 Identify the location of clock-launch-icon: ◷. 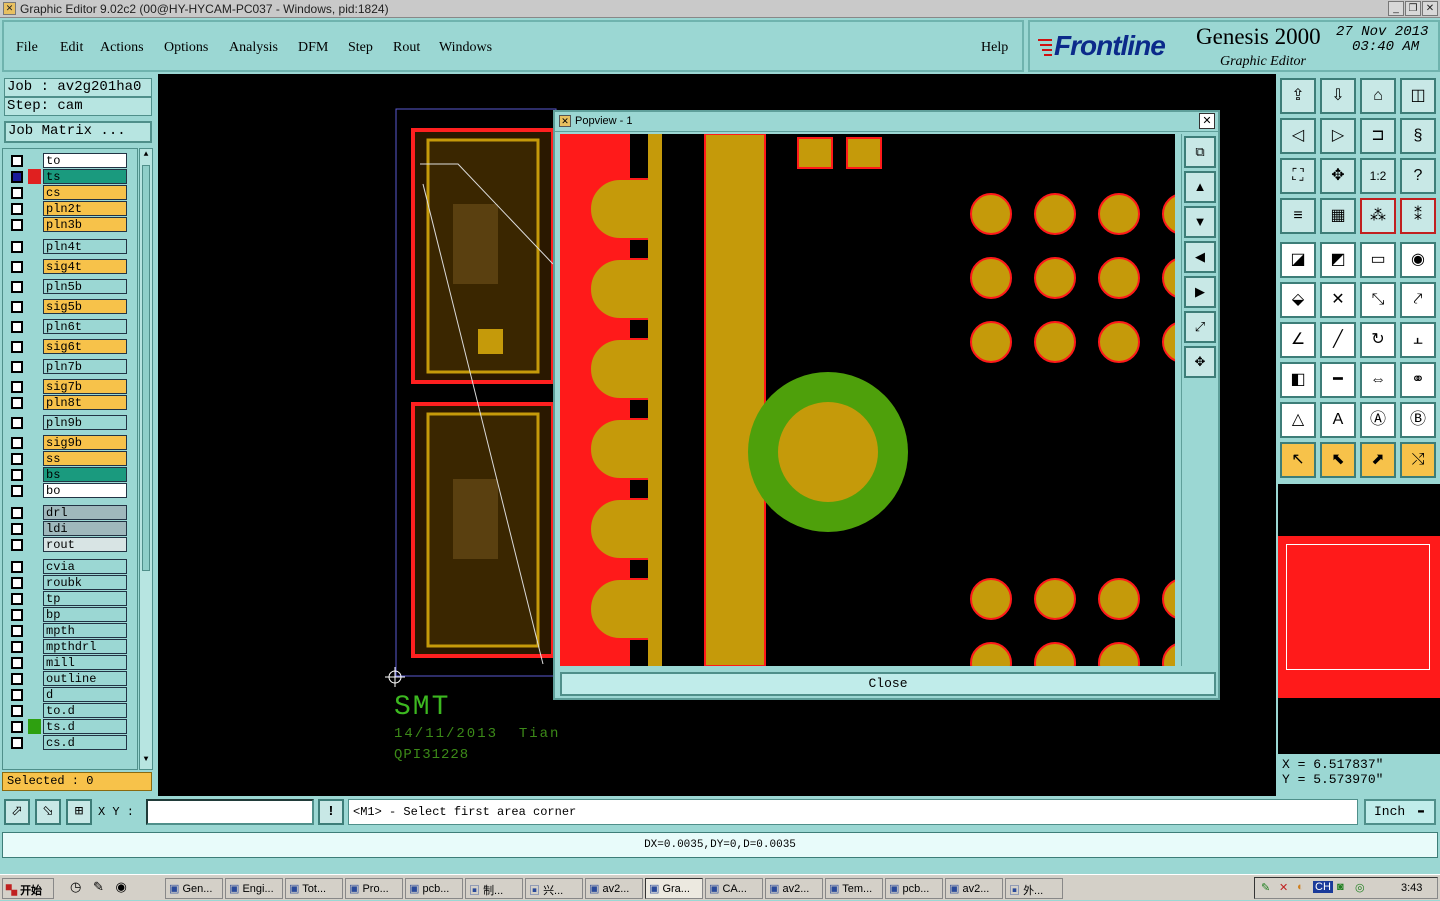
(75, 886).